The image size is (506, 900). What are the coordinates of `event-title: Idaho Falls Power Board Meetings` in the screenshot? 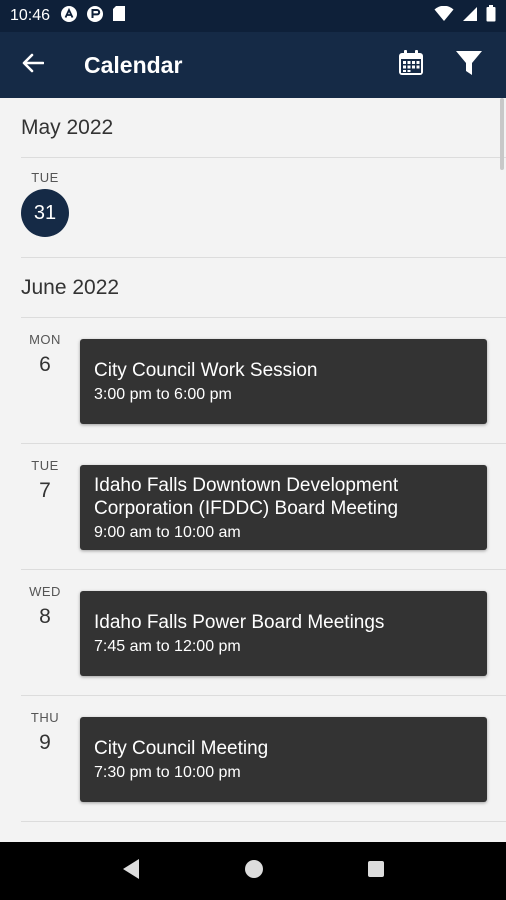 It's located at (239, 622).